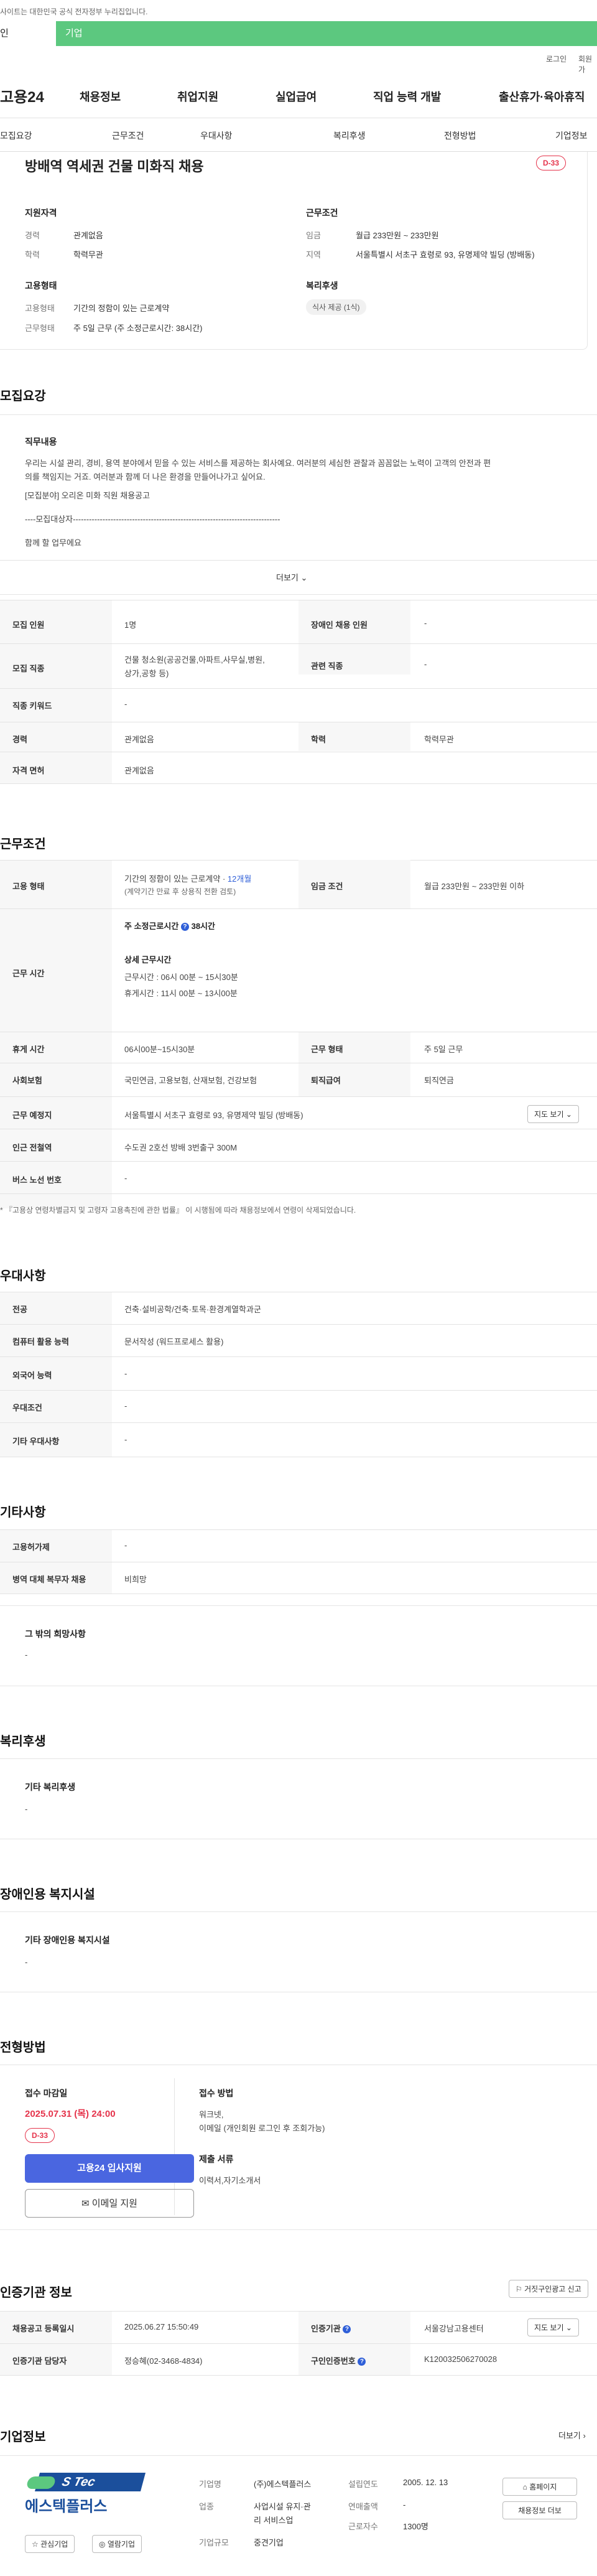  I want to click on follow-company-button: ◎ 열람기업, so click(117, 2544).